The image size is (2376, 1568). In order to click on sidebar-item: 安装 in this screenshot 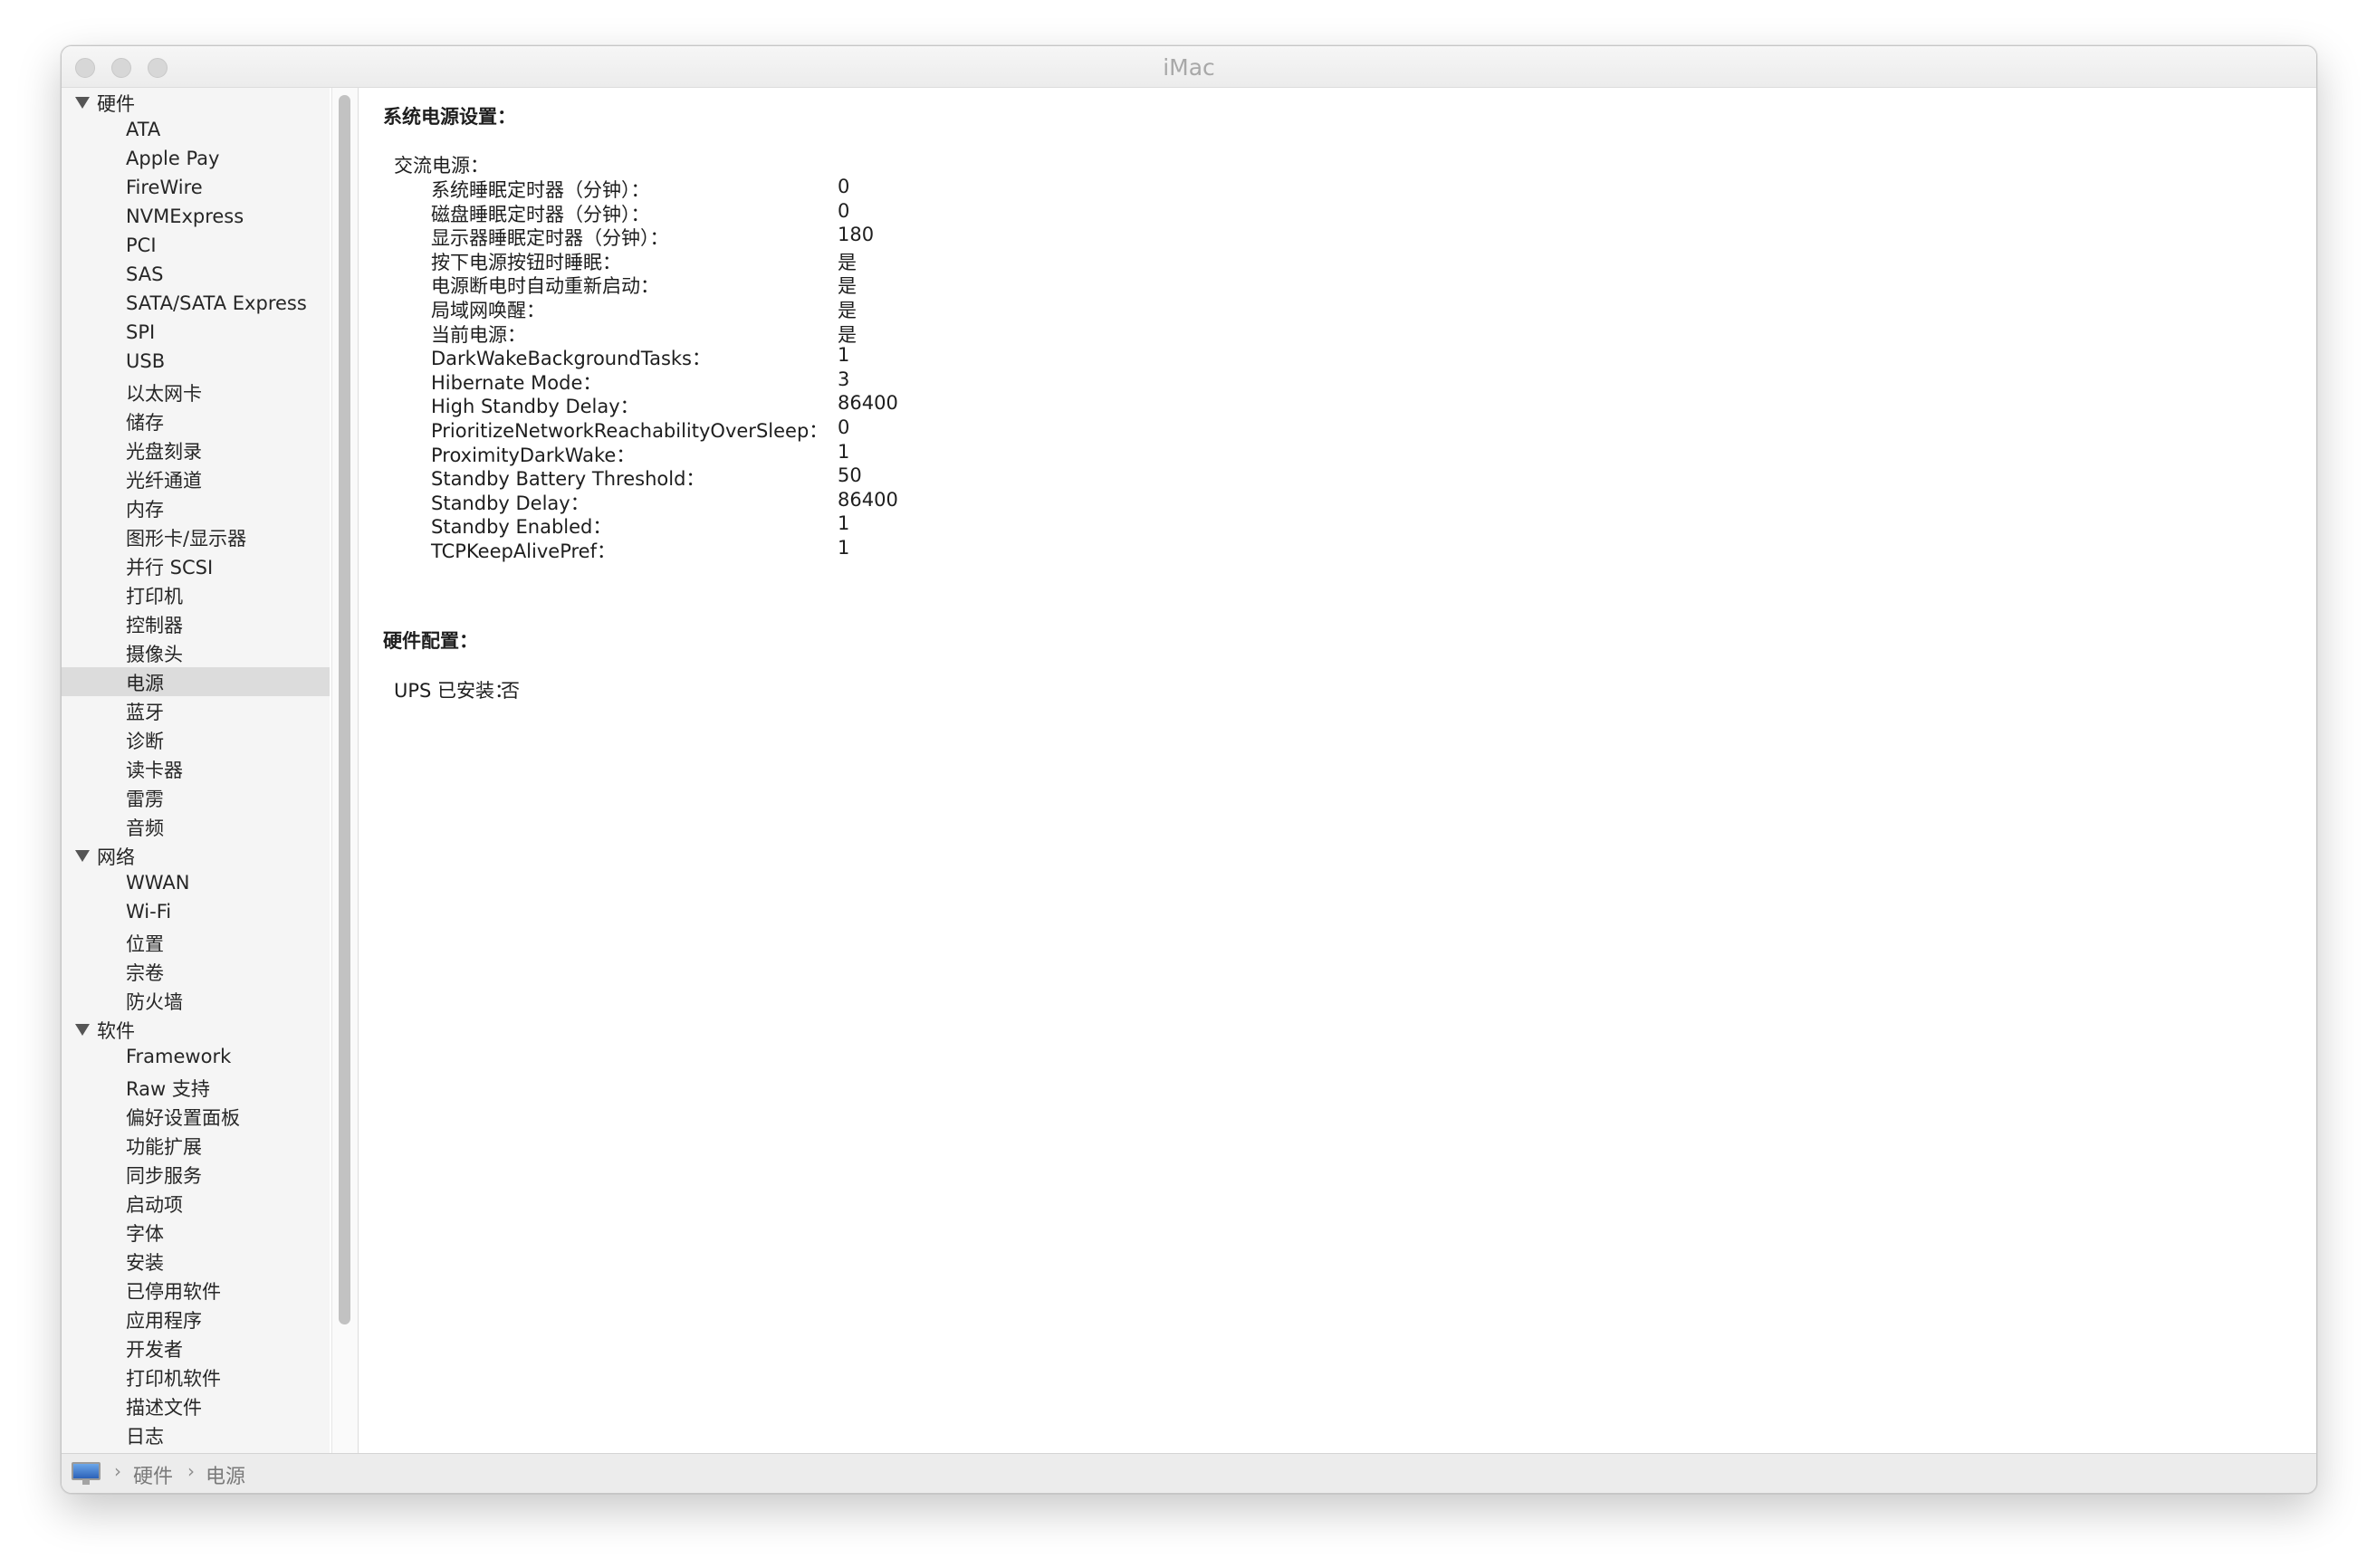, I will do `click(196, 1261)`.